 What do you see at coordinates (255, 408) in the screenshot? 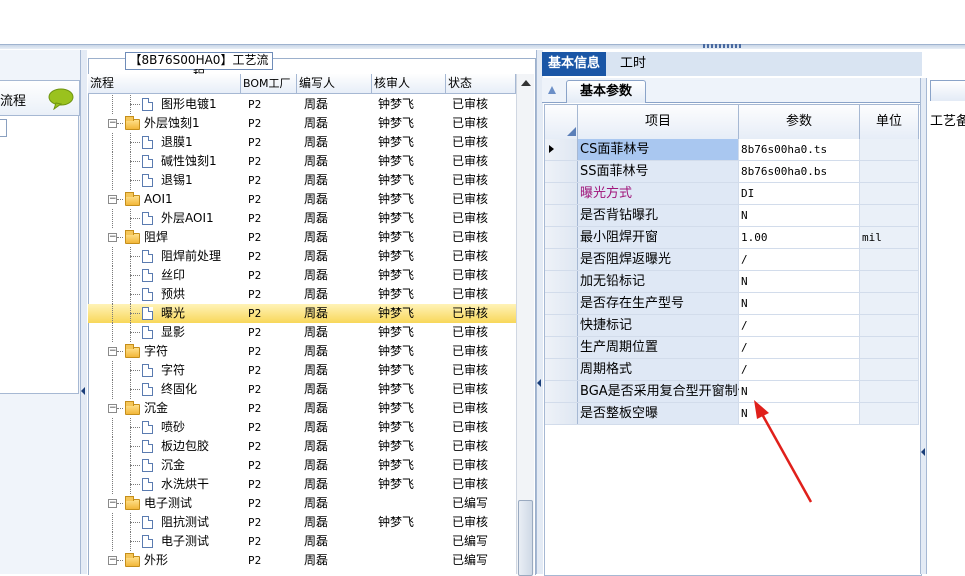
I see `bom-factory: P2` at bounding box center [255, 408].